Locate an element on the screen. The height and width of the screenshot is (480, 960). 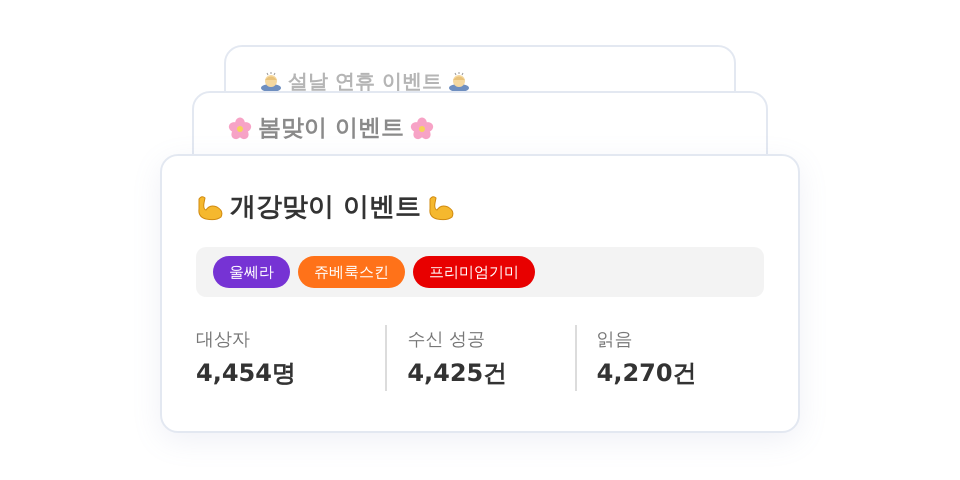
tag: 울쎄라 is located at coordinates (251, 272).